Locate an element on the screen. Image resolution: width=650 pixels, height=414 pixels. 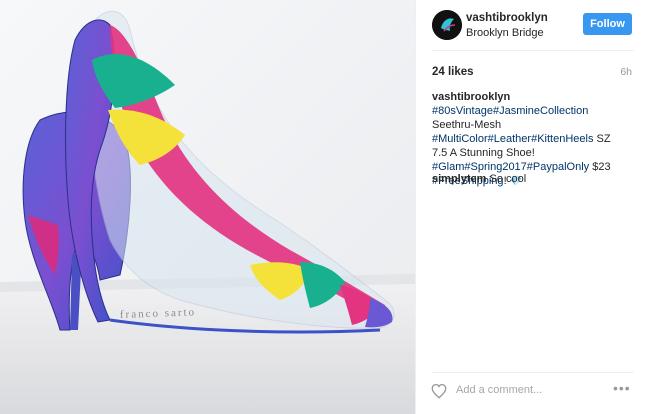
hashtag-link: #JasmineCollection is located at coordinates (540, 111).